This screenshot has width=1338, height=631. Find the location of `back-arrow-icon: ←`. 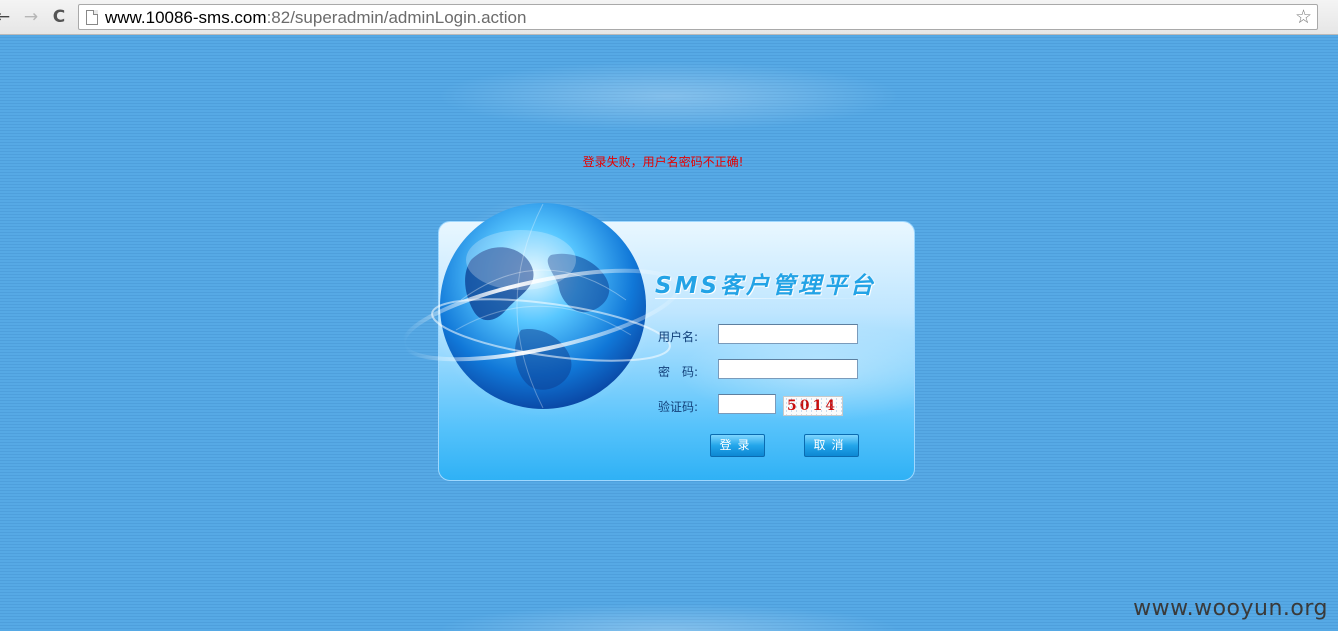

back-arrow-icon: ← is located at coordinates (7, 17).